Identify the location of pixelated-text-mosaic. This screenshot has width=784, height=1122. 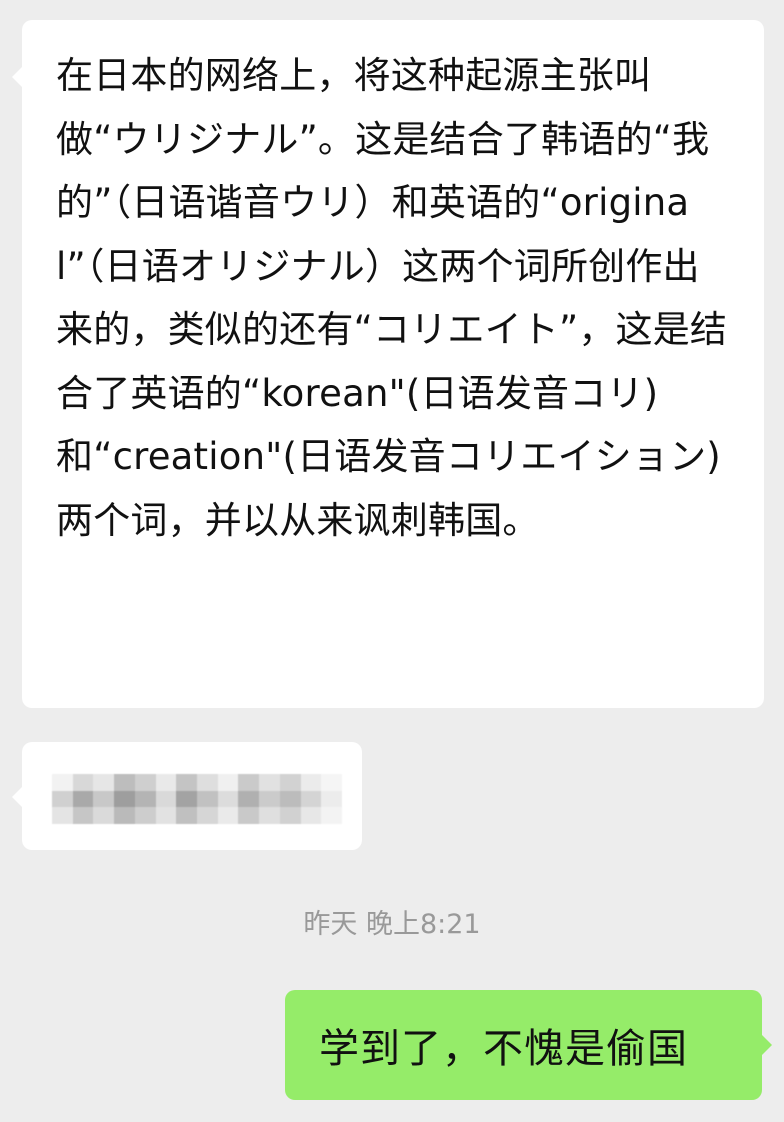
(197, 799).